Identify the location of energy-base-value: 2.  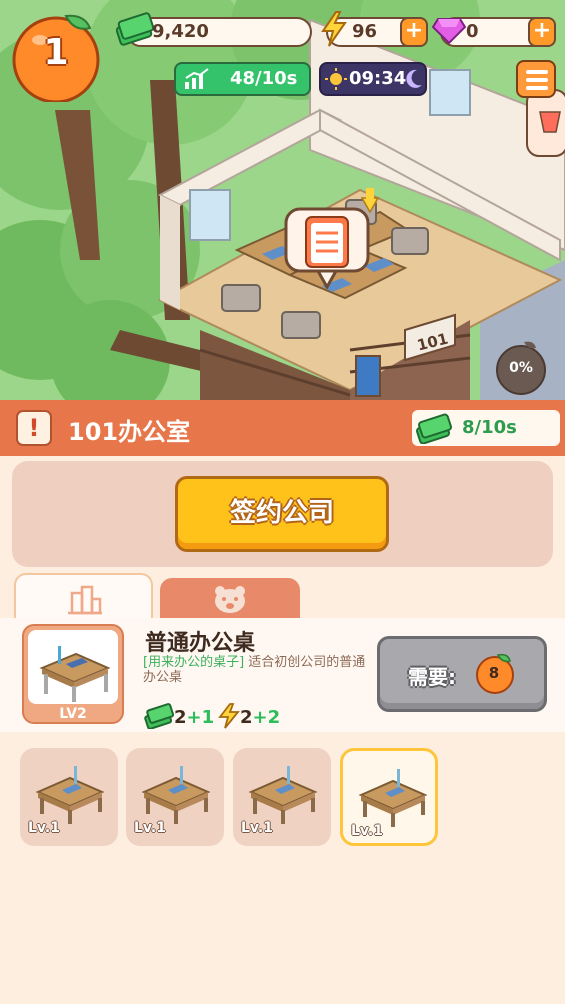
(246, 717).